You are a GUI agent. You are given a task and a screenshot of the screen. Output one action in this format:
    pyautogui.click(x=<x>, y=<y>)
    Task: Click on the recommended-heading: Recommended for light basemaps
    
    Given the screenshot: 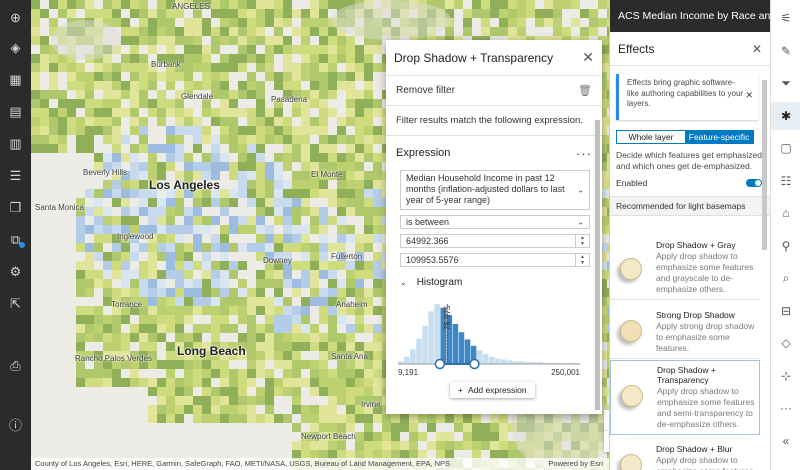 What is the action you would take?
    pyautogui.click(x=690, y=206)
    